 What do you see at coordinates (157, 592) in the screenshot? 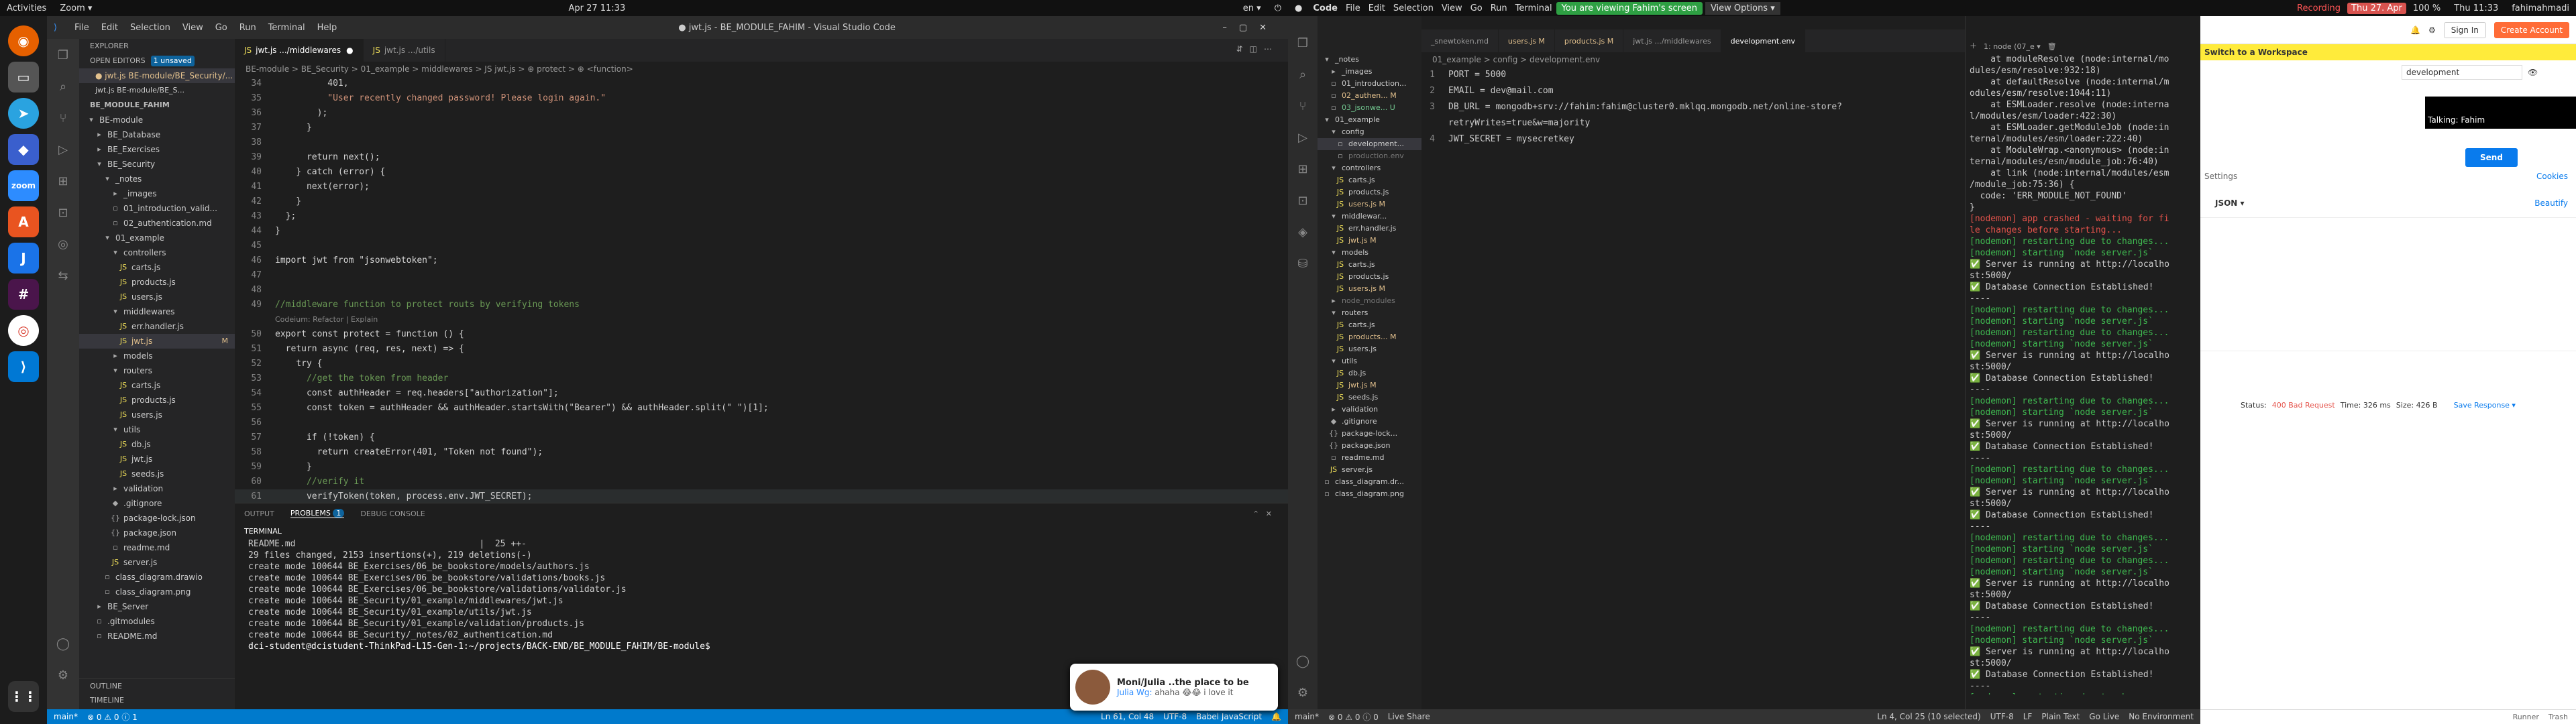
I see `tree-item: ▫ class_diagram.png` at bounding box center [157, 592].